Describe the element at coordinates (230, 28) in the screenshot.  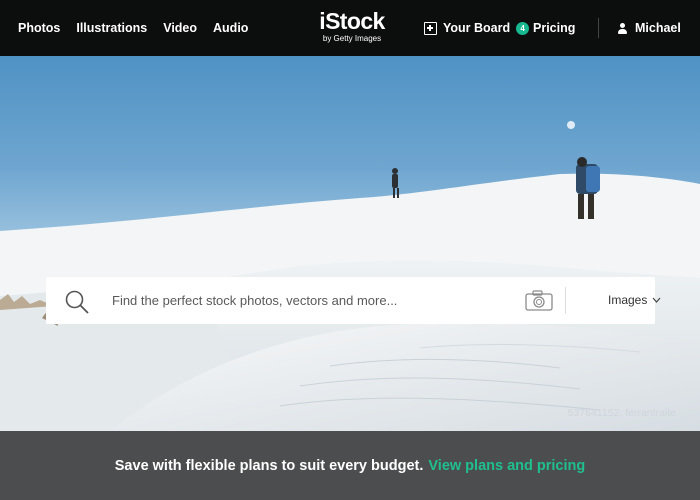
I see `nav-audio: Audio` at that location.